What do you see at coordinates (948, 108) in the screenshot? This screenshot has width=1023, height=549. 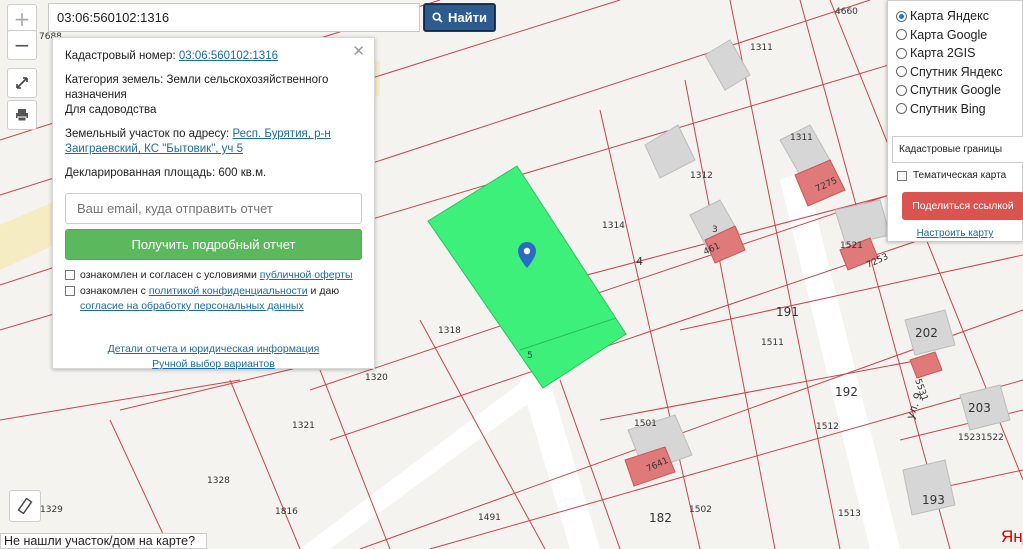 I see `layer-label: Спутник Bing` at bounding box center [948, 108].